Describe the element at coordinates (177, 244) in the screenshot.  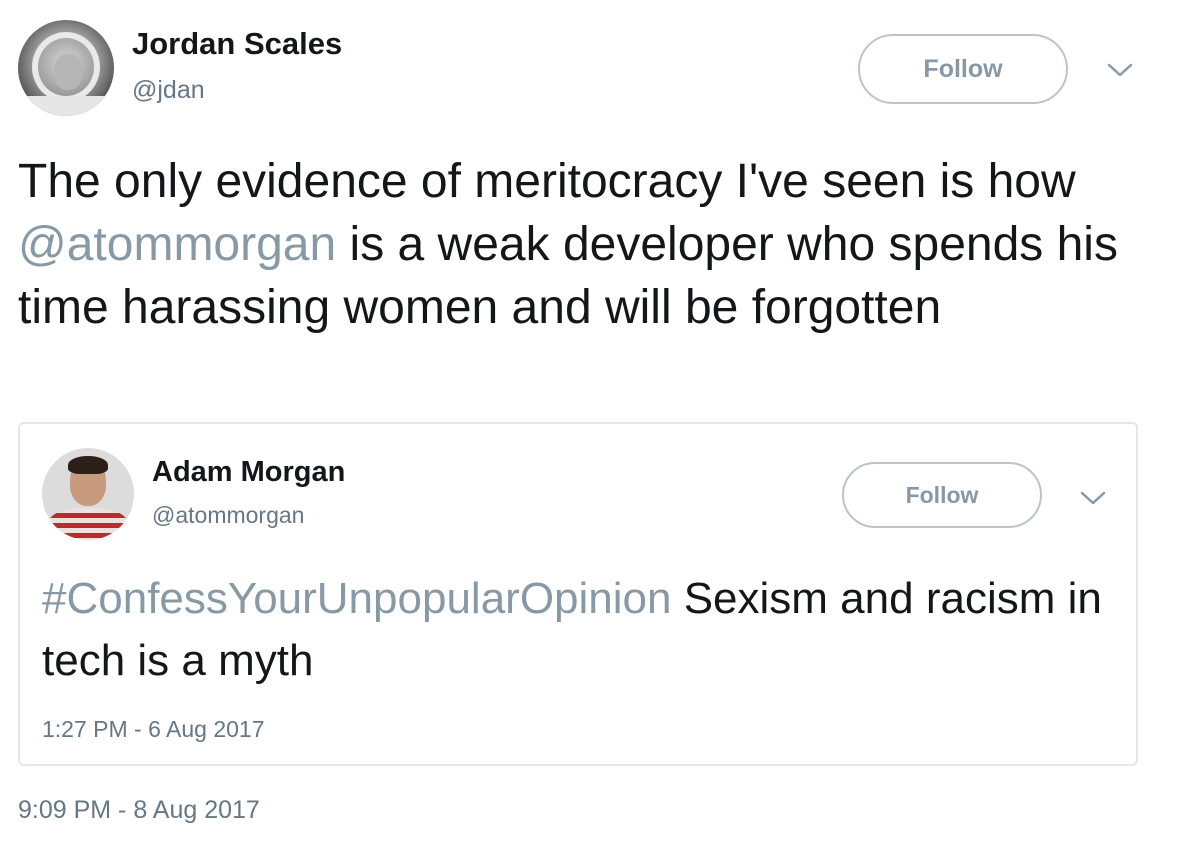
I see `mention-link: @atommorgan` at that location.